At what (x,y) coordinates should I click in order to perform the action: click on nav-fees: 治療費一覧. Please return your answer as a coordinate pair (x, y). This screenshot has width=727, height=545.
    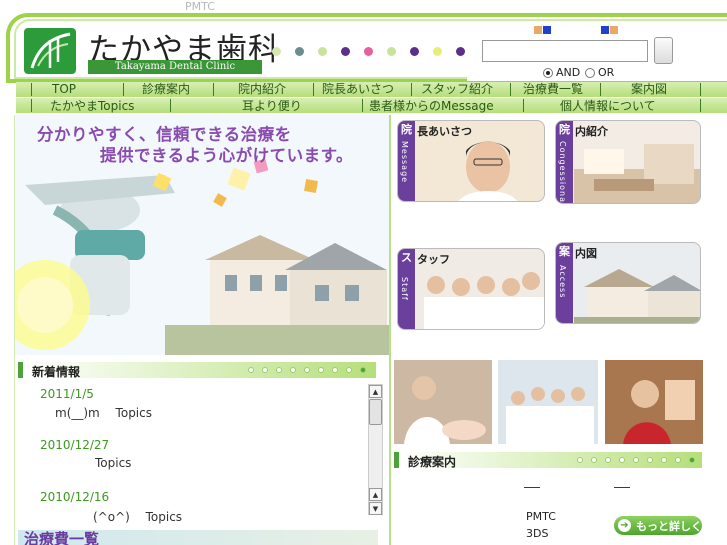
    Looking at the image, I should click on (553, 89).